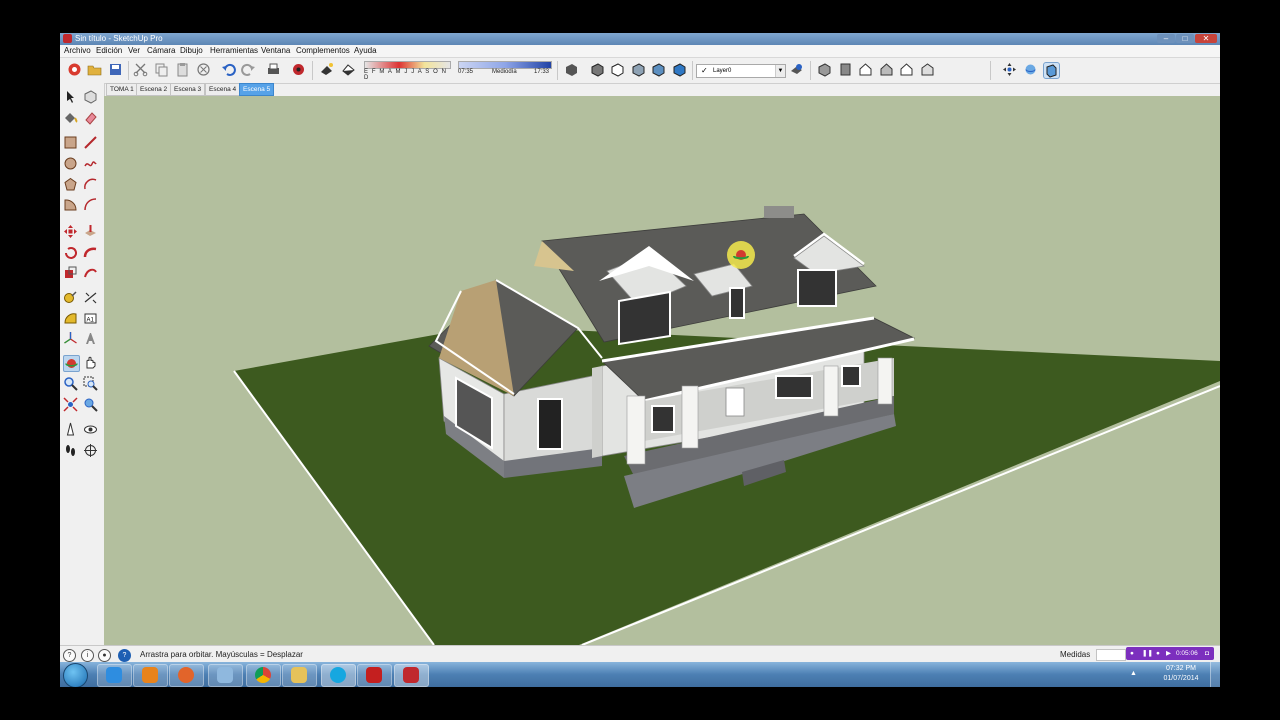  Describe the element at coordinates (326, 69) in the screenshot. I see `shadows-toggle-icon` at that location.